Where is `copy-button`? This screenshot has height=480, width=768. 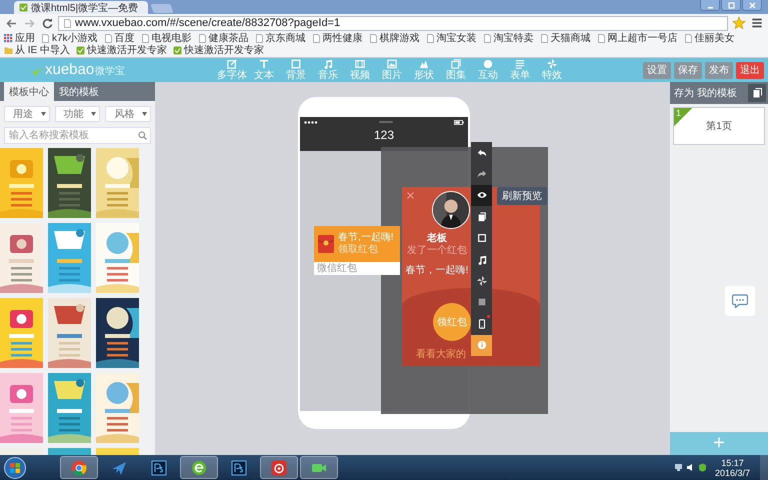
copy-button is located at coordinates (757, 93).